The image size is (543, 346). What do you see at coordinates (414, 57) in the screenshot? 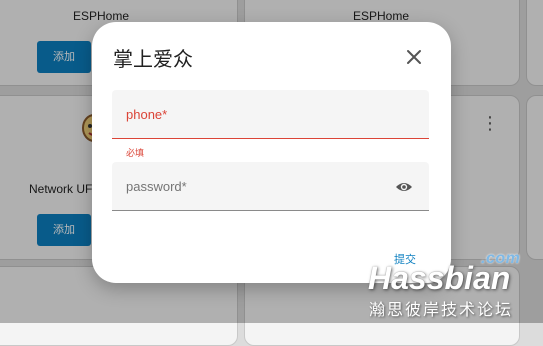
I see `close-icon` at bounding box center [414, 57].